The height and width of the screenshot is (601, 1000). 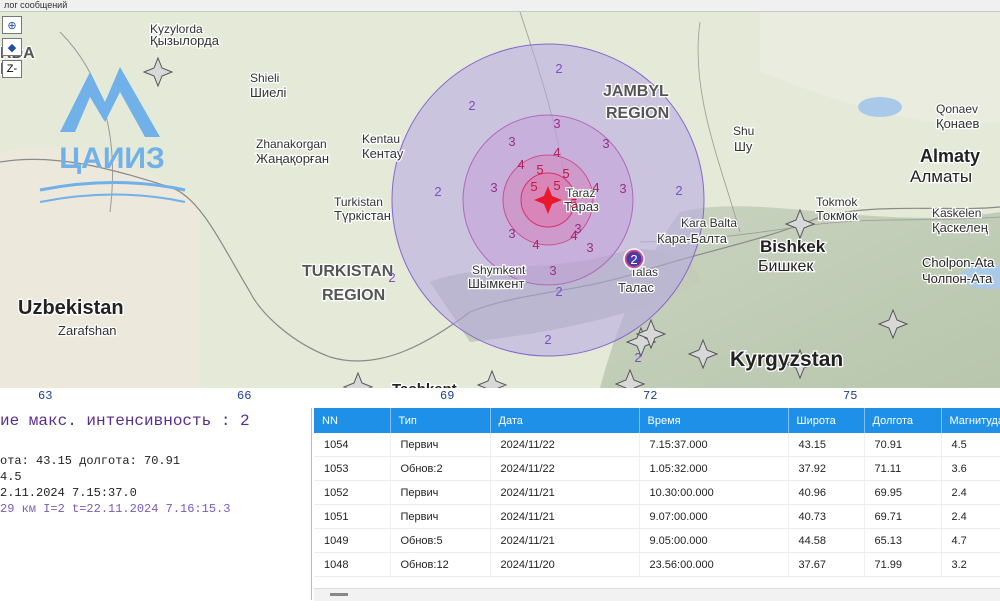 What do you see at coordinates (68, 493) in the screenshot?
I see `datetime-line: 2.11.2024 7.15:37.0` at bounding box center [68, 493].